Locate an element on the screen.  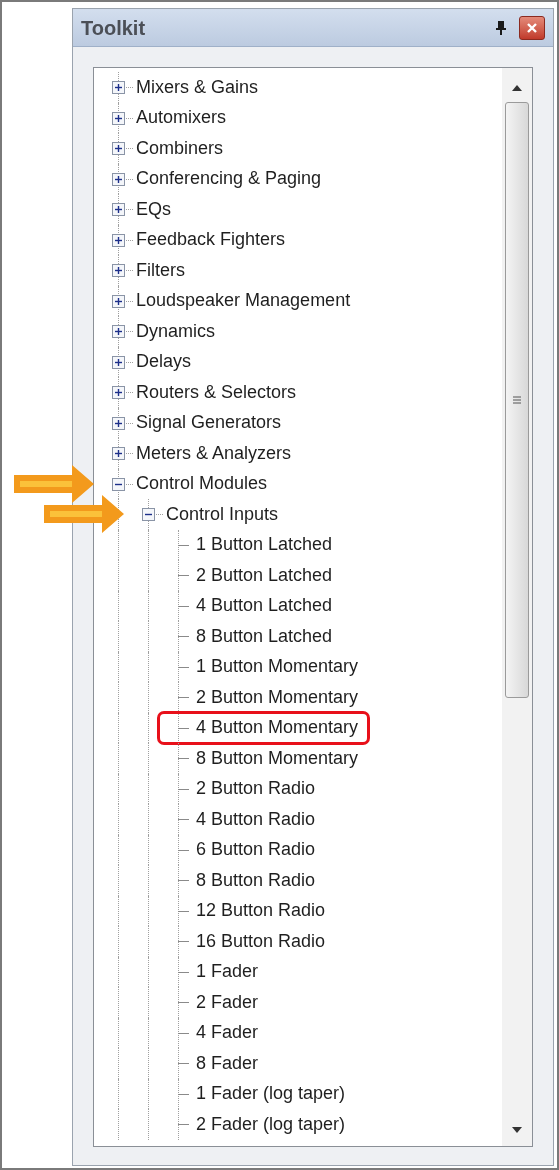
tree-item: 2 Fader is located at coordinates (227, 1001).